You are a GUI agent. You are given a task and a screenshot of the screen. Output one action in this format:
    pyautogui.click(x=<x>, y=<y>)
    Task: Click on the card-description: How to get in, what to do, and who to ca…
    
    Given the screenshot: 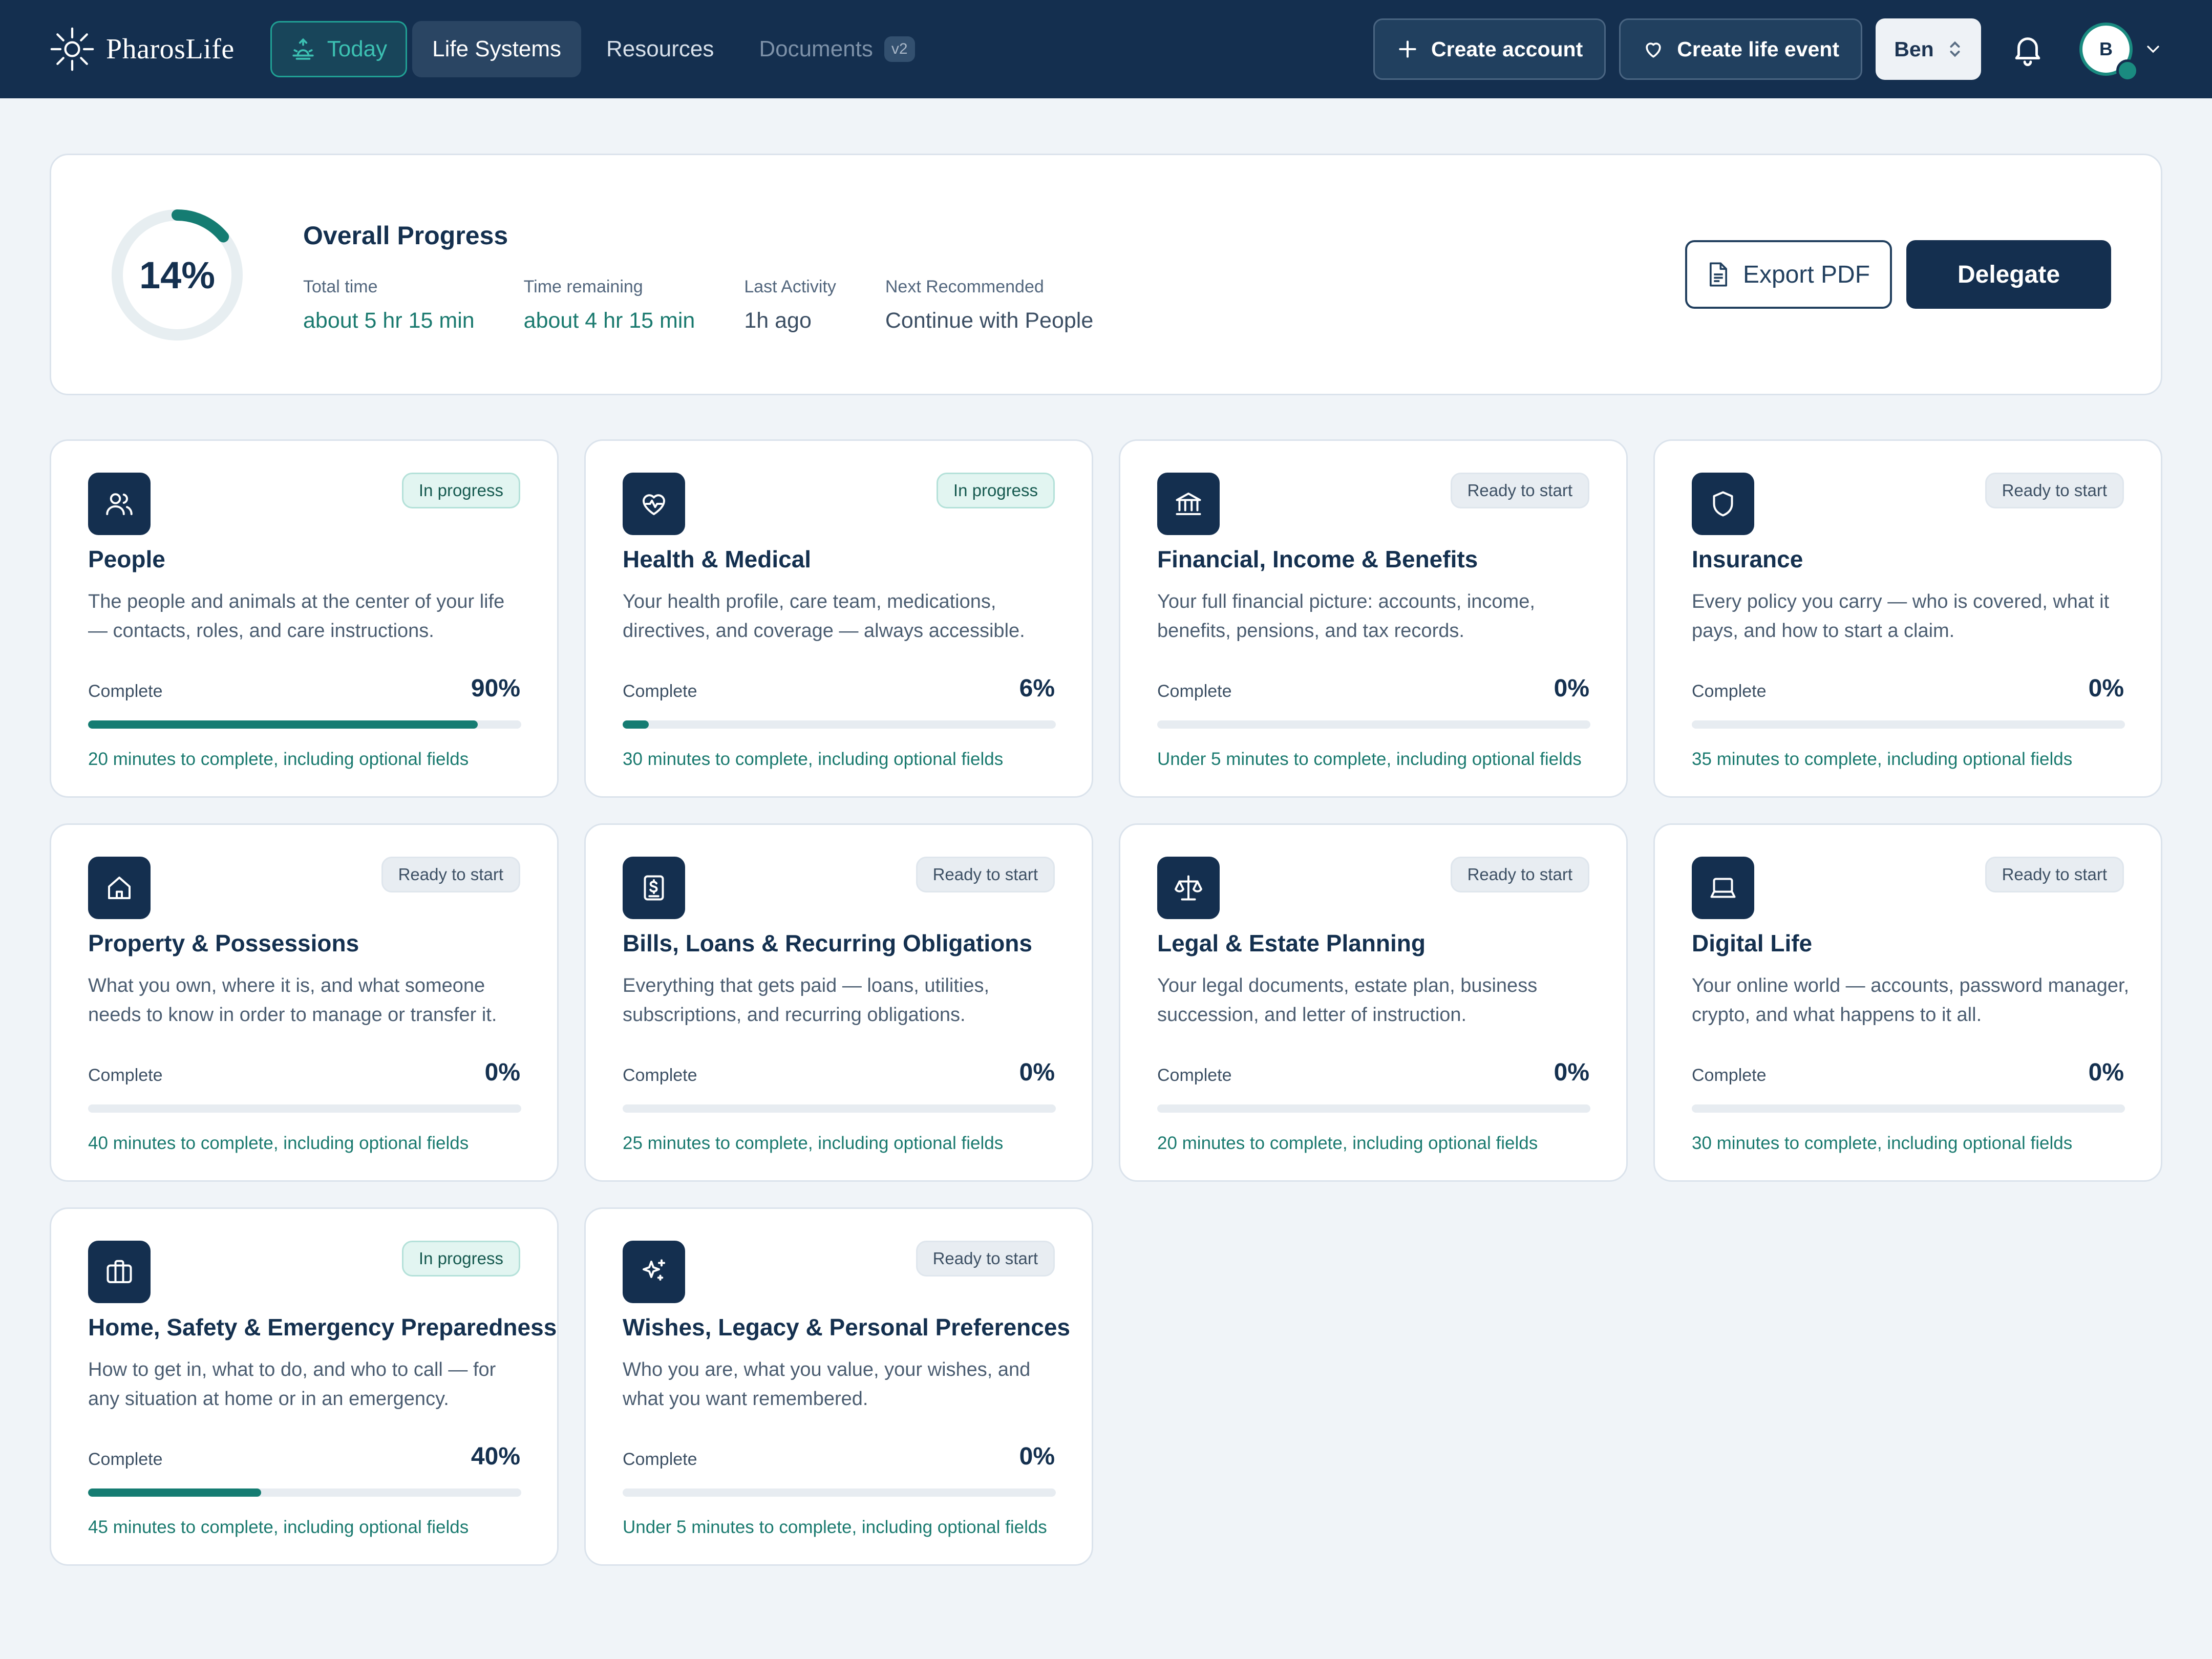 What is the action you would take?
    pyautogui.click(x=292, y=1385)
    